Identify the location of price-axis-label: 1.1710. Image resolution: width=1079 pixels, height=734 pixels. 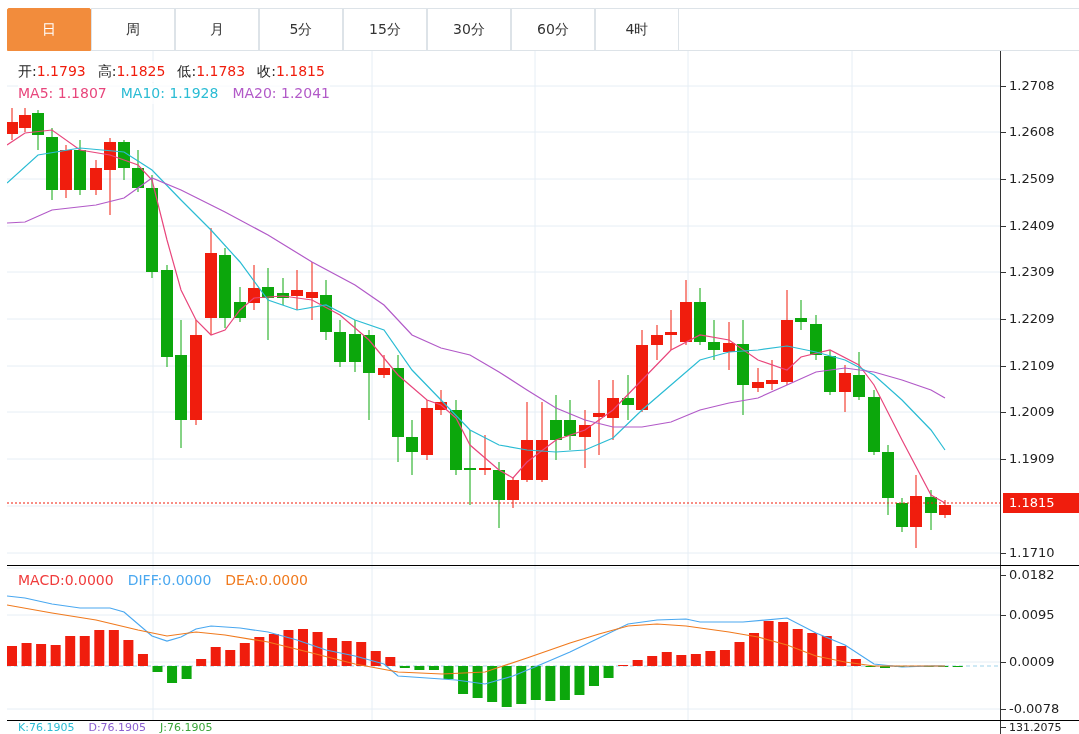
(1032, 553).